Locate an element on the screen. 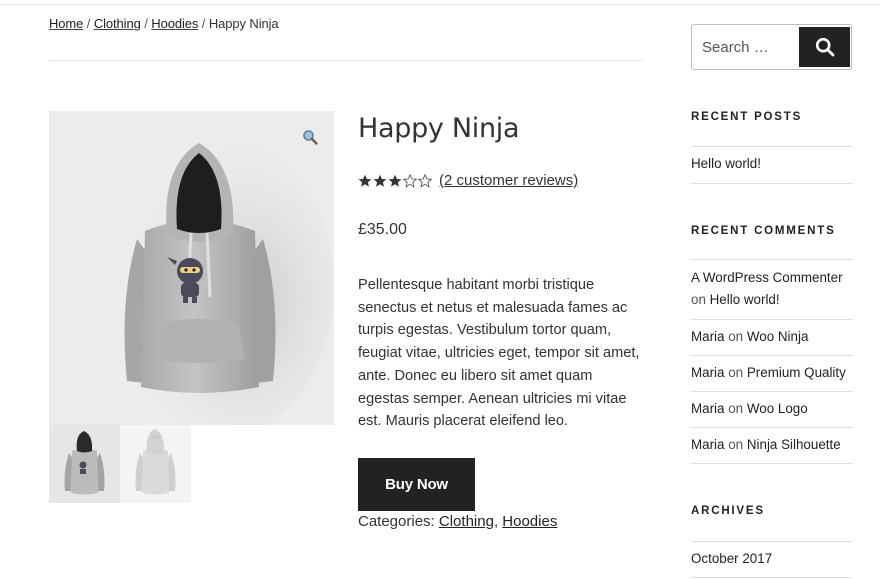 The height and width of the screenshot is (580, 880). hoodie-image is located at coordinates (224, 280).